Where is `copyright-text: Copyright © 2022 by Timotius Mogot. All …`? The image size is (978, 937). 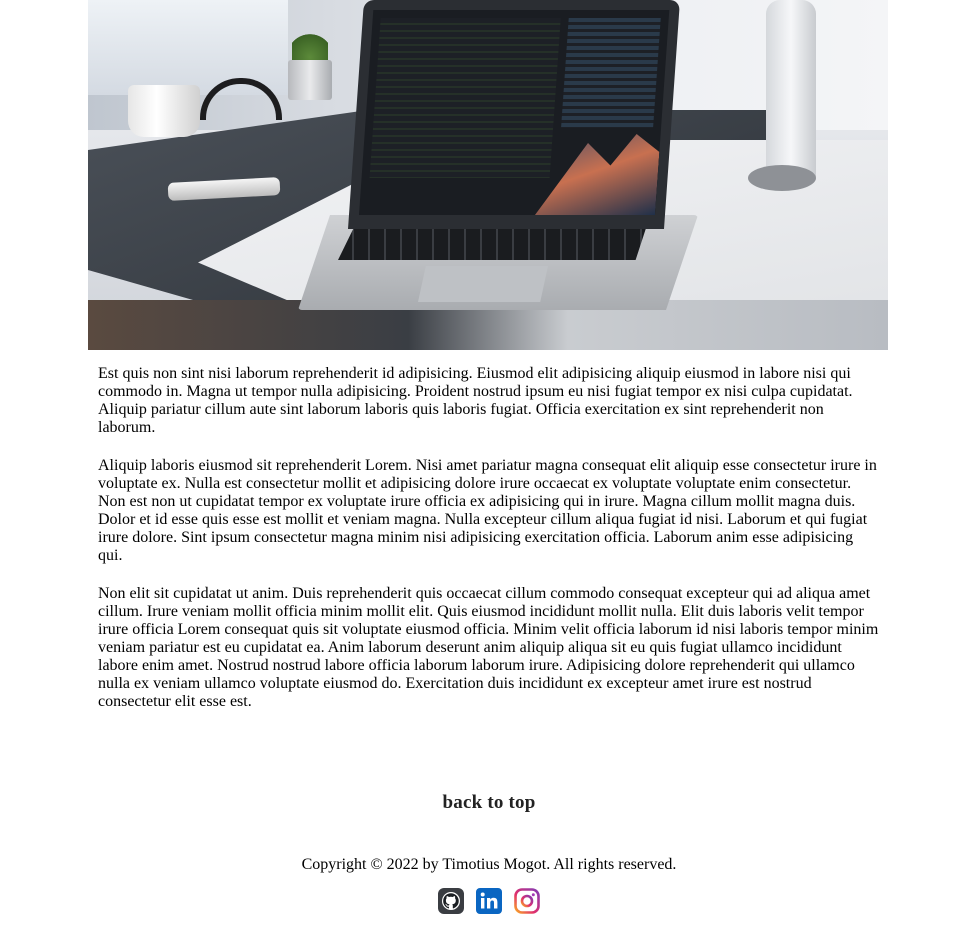
copyright-text: Copyright © 2022 by Timotius Mogot. All … is located at coordinates (489, 864).